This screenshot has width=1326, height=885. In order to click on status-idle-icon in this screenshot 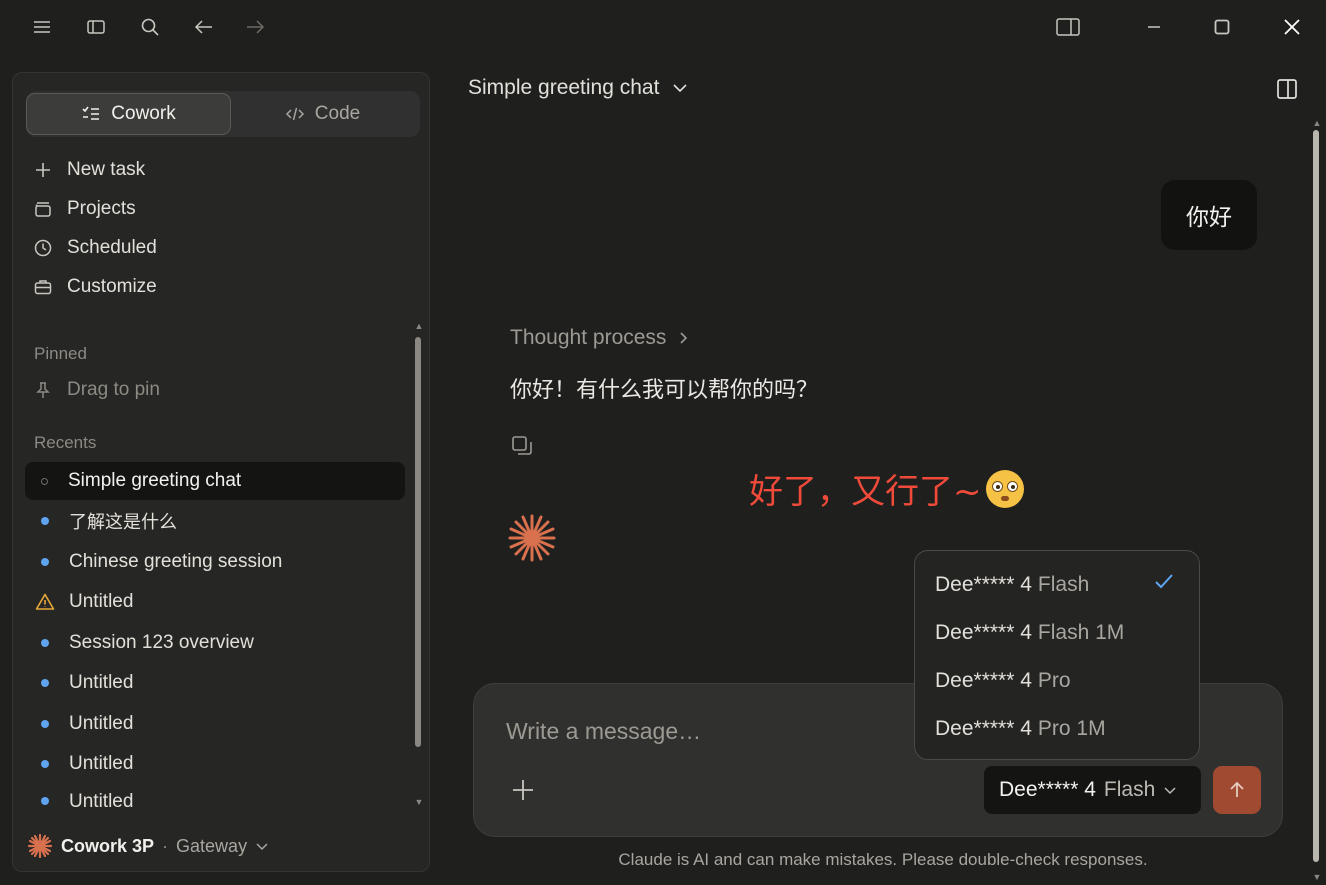, I will do `click(44, 481)`.